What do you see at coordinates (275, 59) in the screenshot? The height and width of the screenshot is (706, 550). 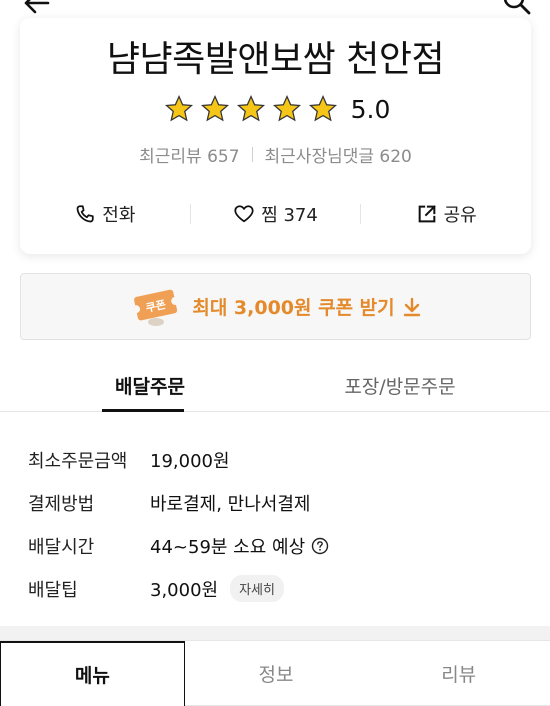 I see `store-name: 냠냠족발앤보쌈 천안점` at bounding box center [275, 59].